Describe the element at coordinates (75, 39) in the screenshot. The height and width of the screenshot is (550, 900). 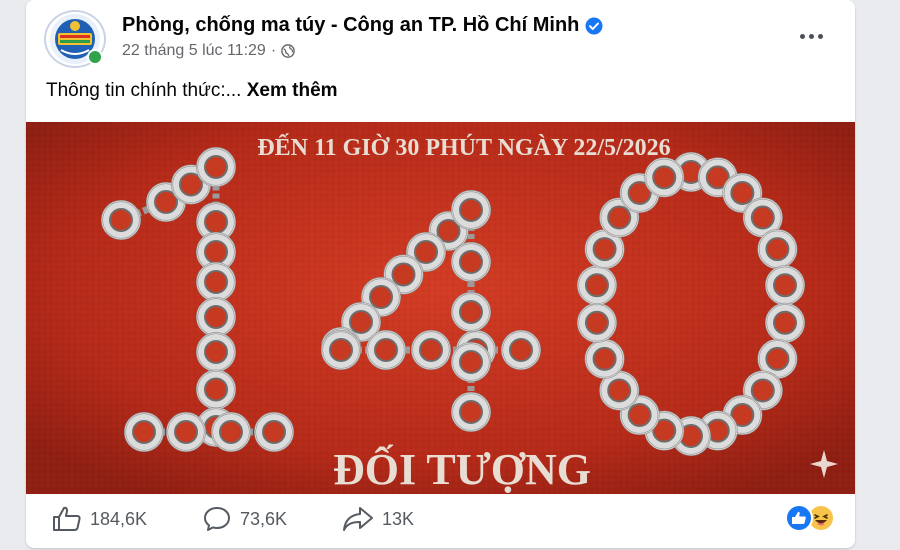
I see `page-avatar` at that location.